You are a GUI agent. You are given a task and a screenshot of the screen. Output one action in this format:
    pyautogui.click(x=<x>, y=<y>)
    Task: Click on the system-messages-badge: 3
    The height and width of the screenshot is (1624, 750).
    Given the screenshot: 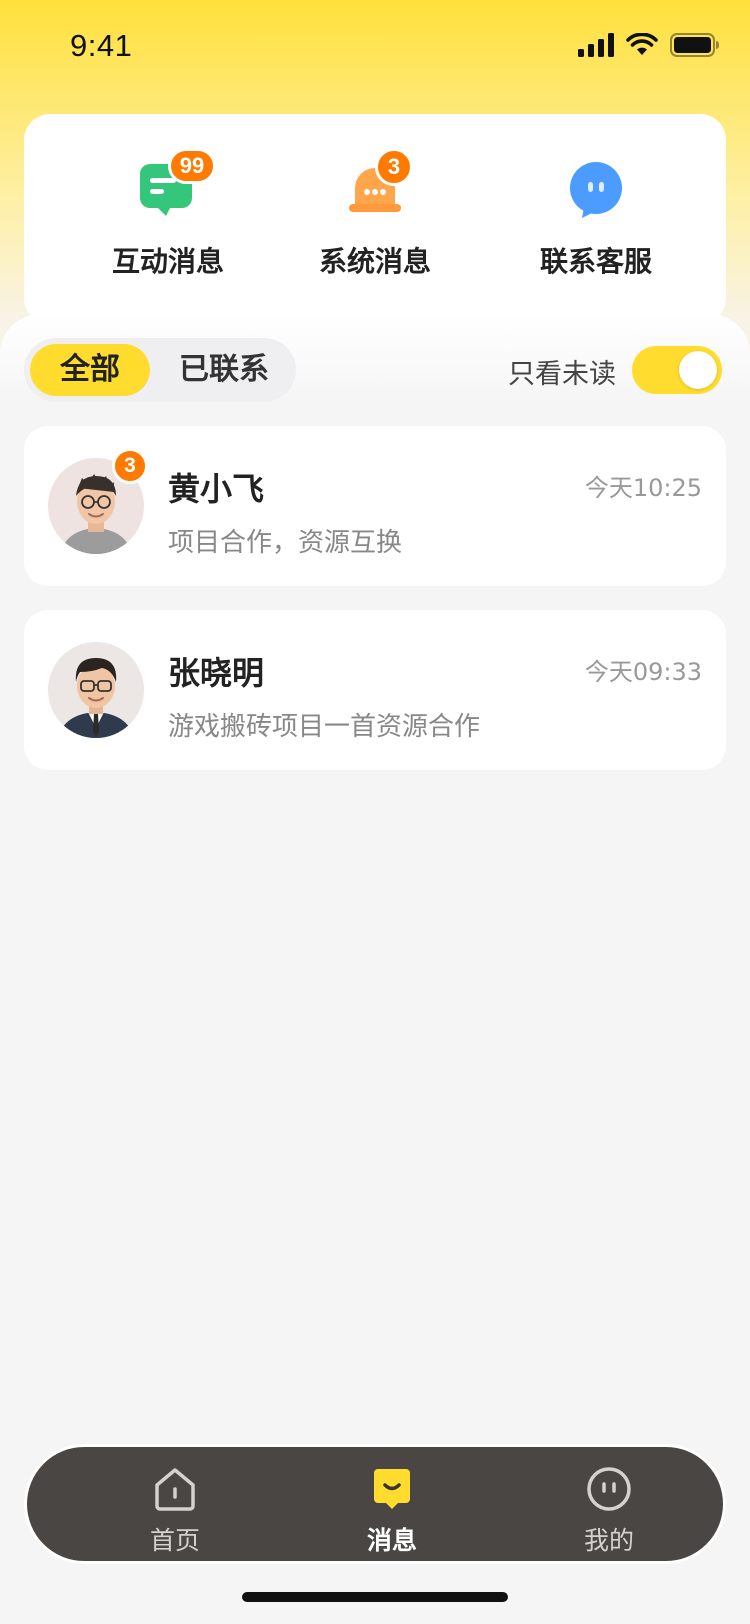 What is the action you would take?
    pyautogui.click(x=394, y=167)
    